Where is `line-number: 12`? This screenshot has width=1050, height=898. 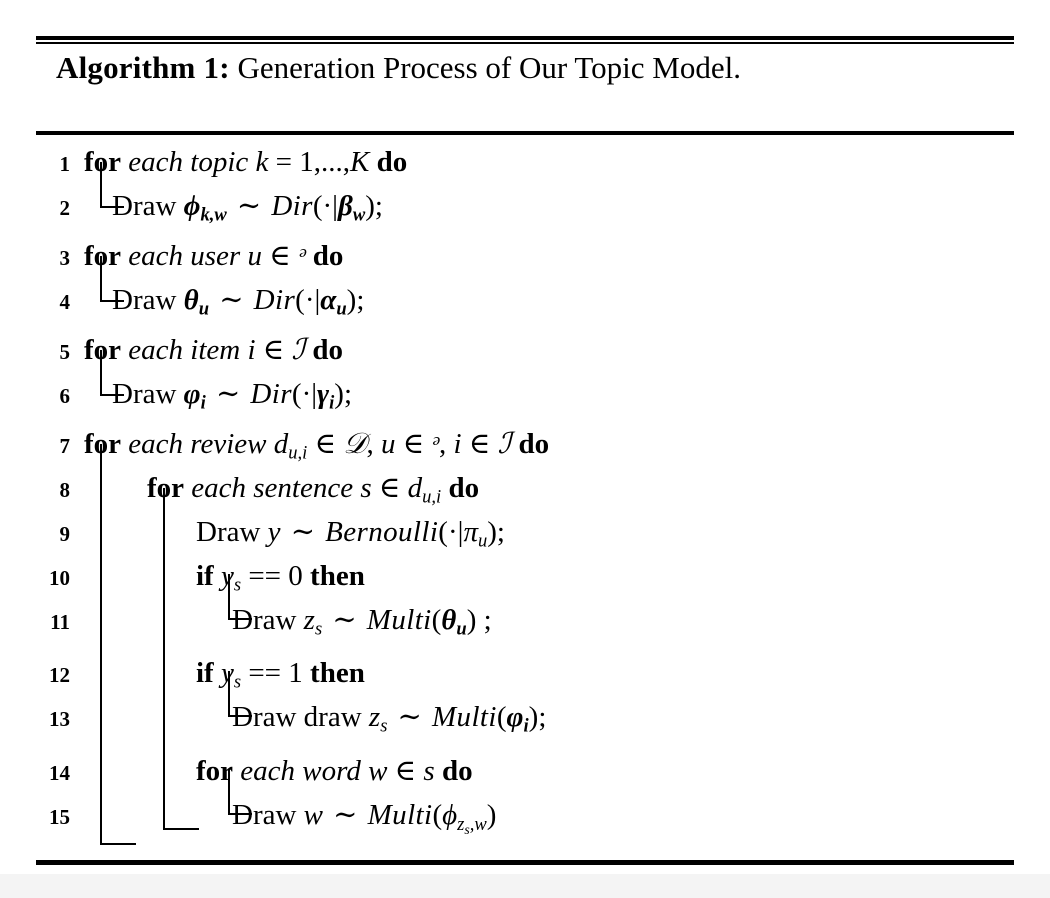 line-number: 12 is located at coordinates (59, 675).